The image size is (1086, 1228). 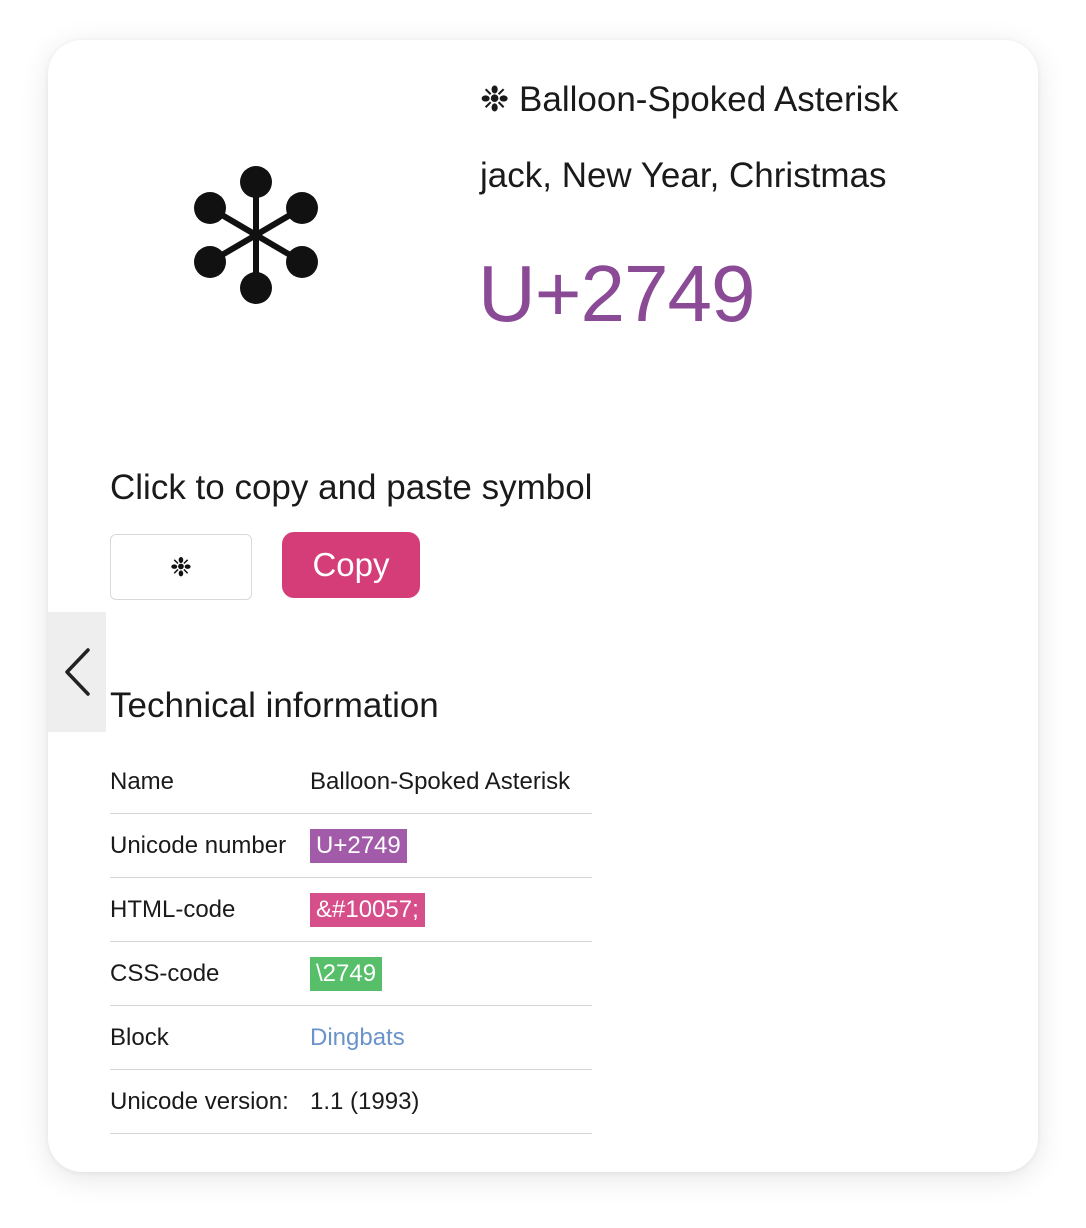 I want to click on symbol-copy-field: ❉, so click(x=181, y=567).